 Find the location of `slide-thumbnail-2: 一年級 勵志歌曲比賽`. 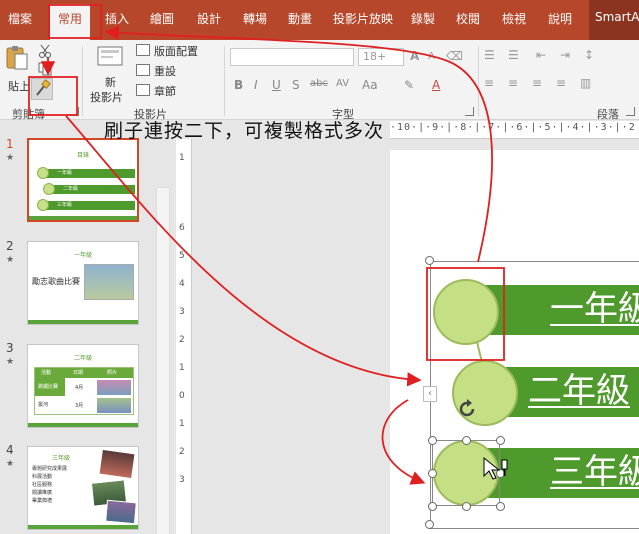

slide-thumbnail-2: 一年級 勵志歌曲比賽 is located at coordinates (83, 283).